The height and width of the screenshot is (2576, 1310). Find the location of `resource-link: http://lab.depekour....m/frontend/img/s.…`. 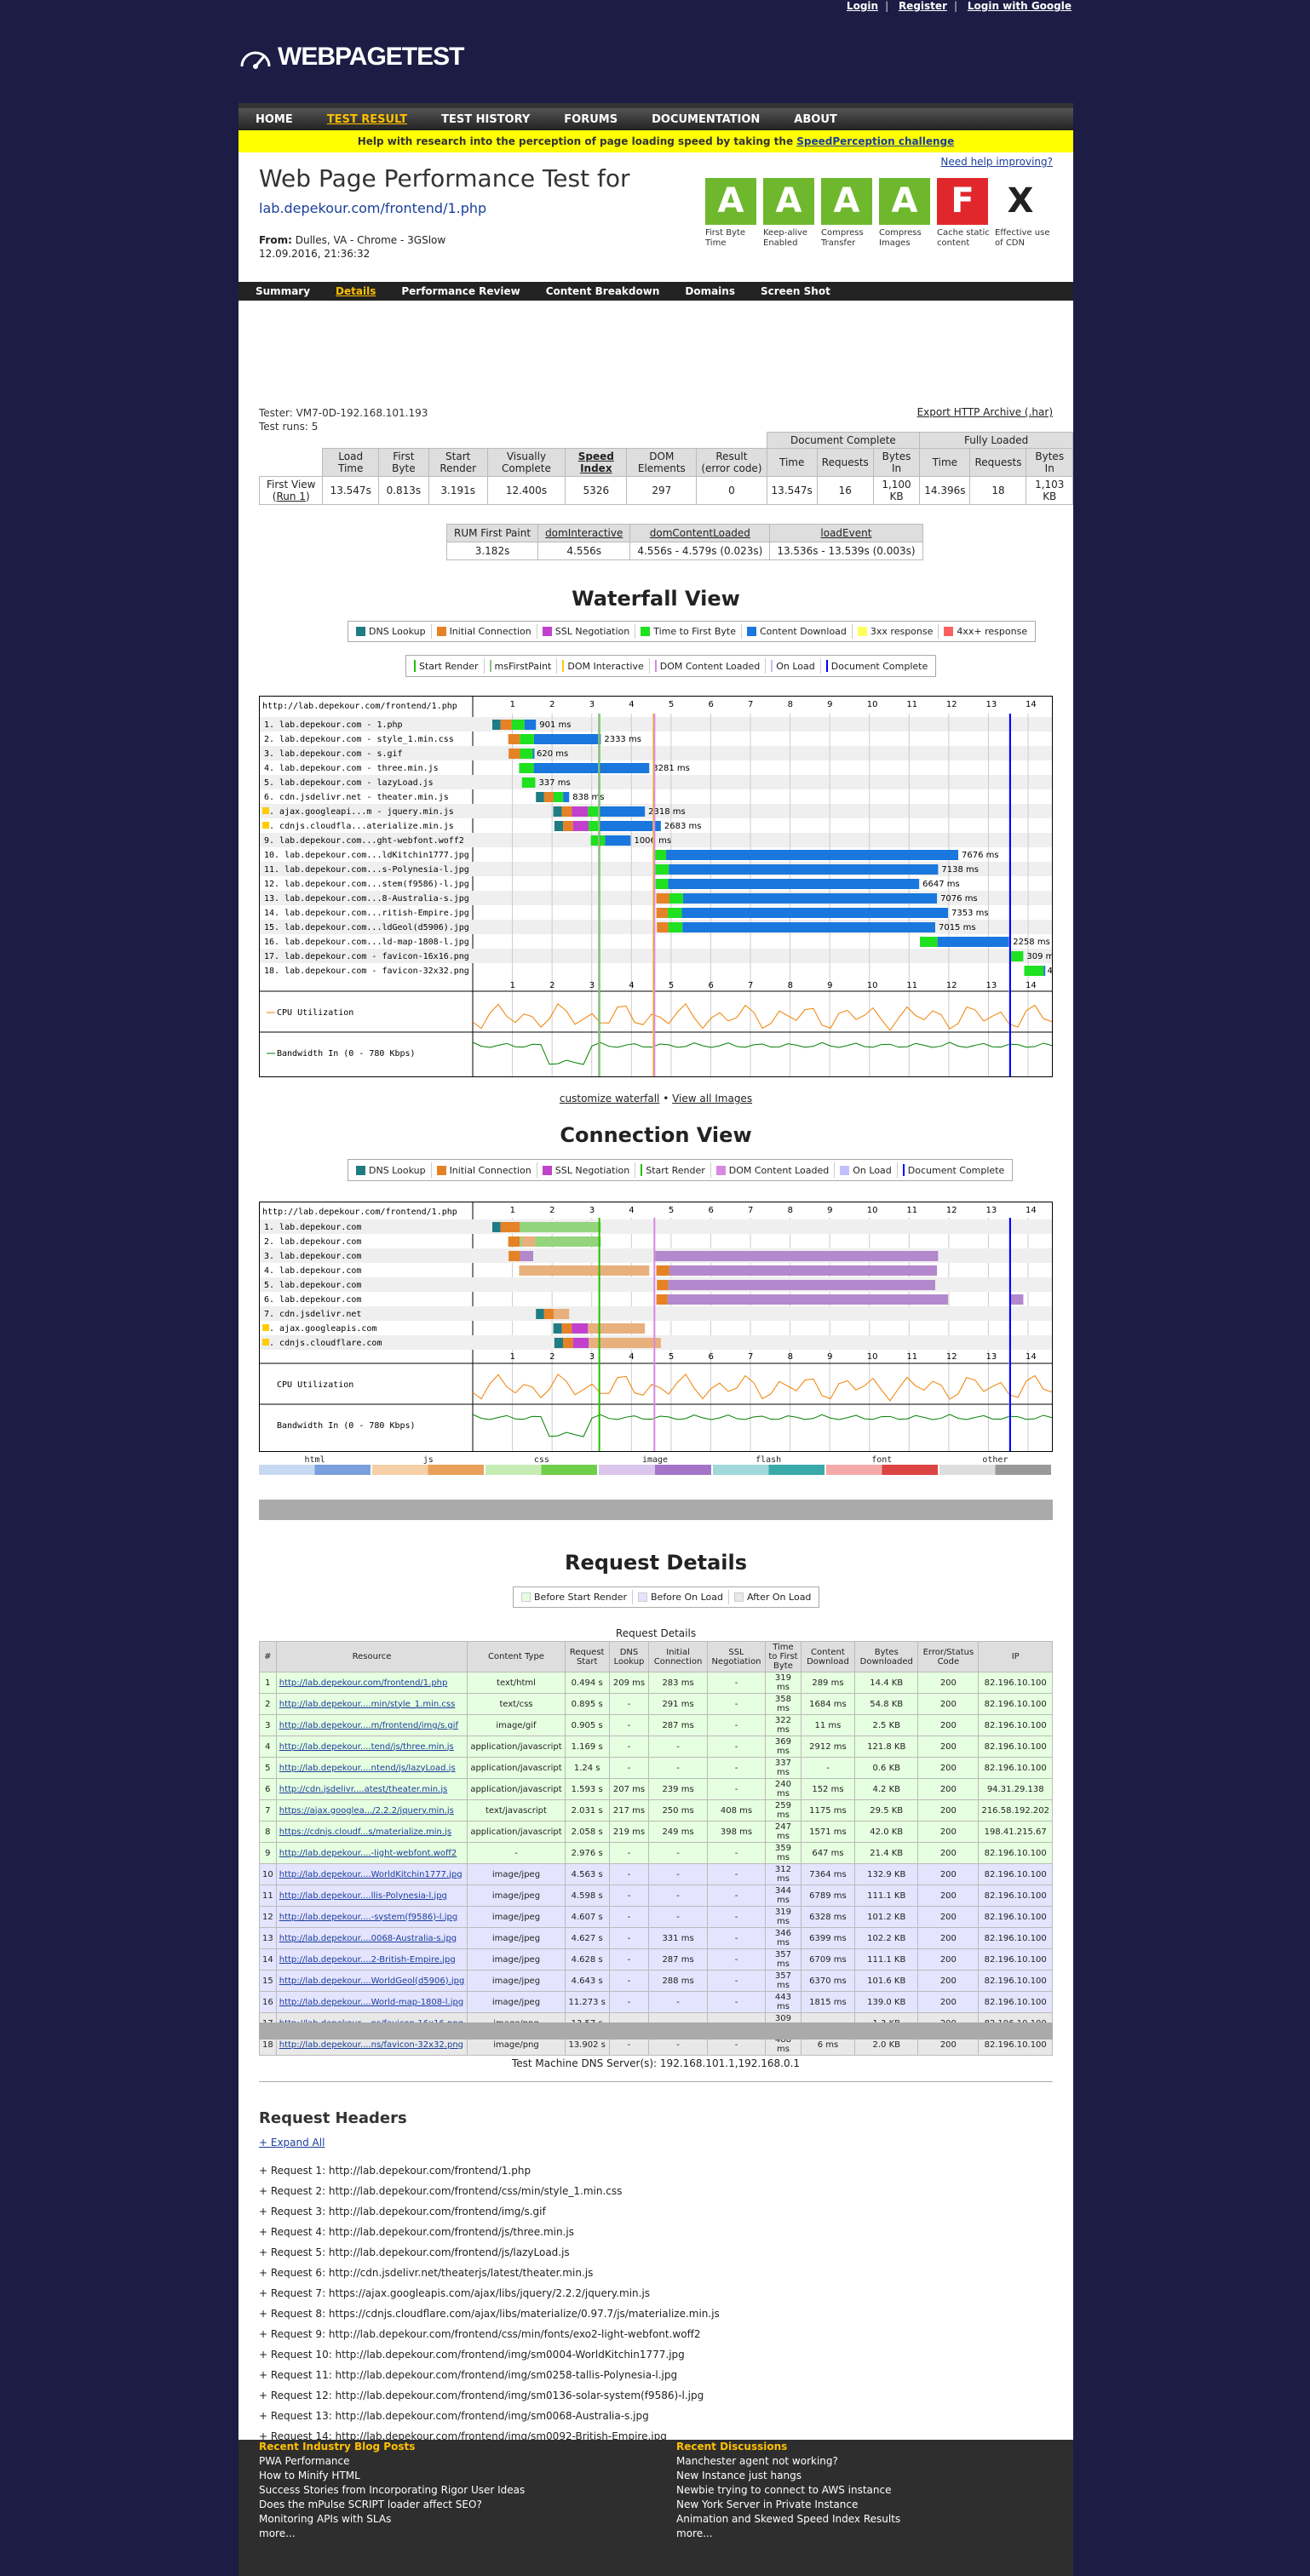

resource-link: http://lab.depekour....m/frontend/img/s.… is located at coordinates (371, 1725).